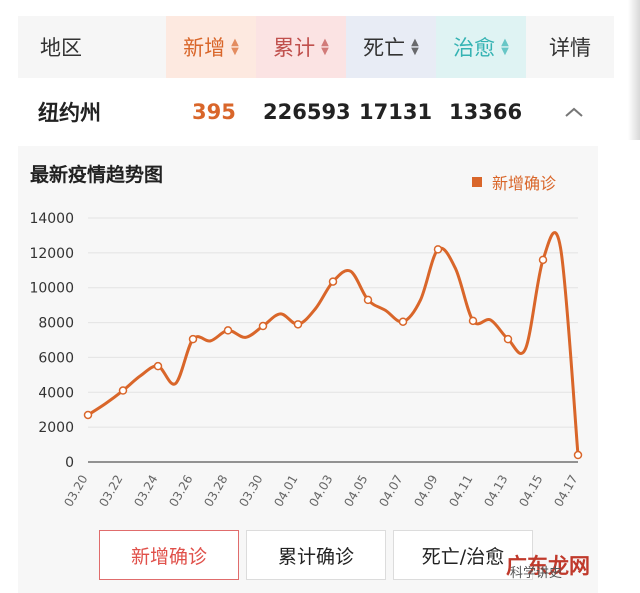 This screenshot has height=593, width=640. I want to click on y-tick-label: 6000, so click(56, 358).